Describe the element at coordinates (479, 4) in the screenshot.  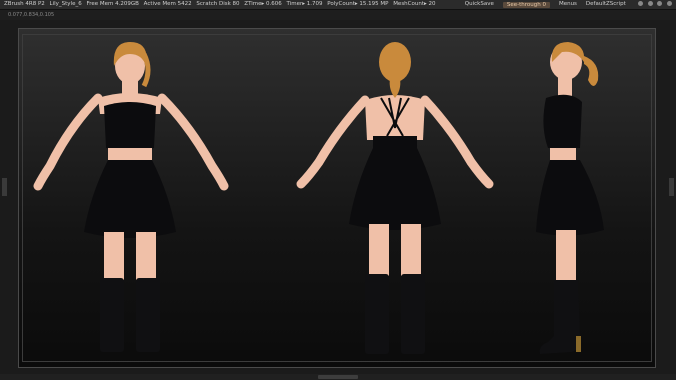
I see `quicksave-button: QuickSave` at that location.